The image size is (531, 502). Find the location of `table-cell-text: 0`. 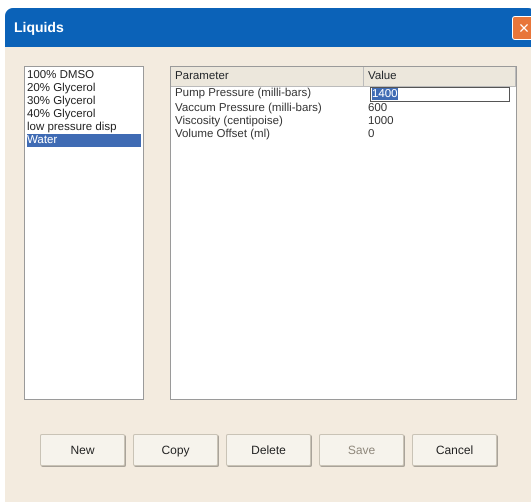

table-cell-text: 0 is located at coordinates (371, 135).